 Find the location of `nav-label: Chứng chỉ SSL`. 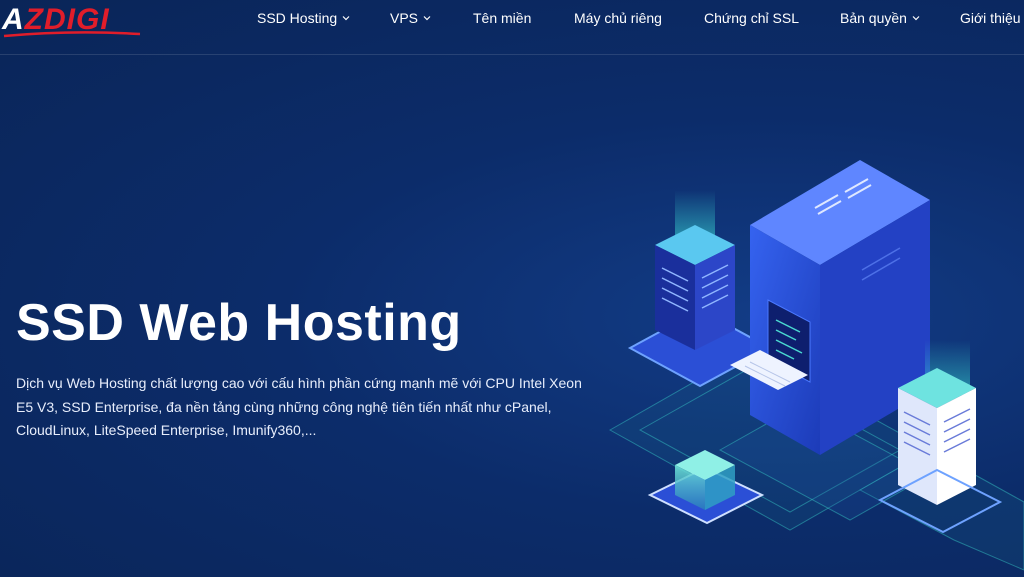

nav-label: Chứng chỉ SSL is located at coordinates (751, 18).